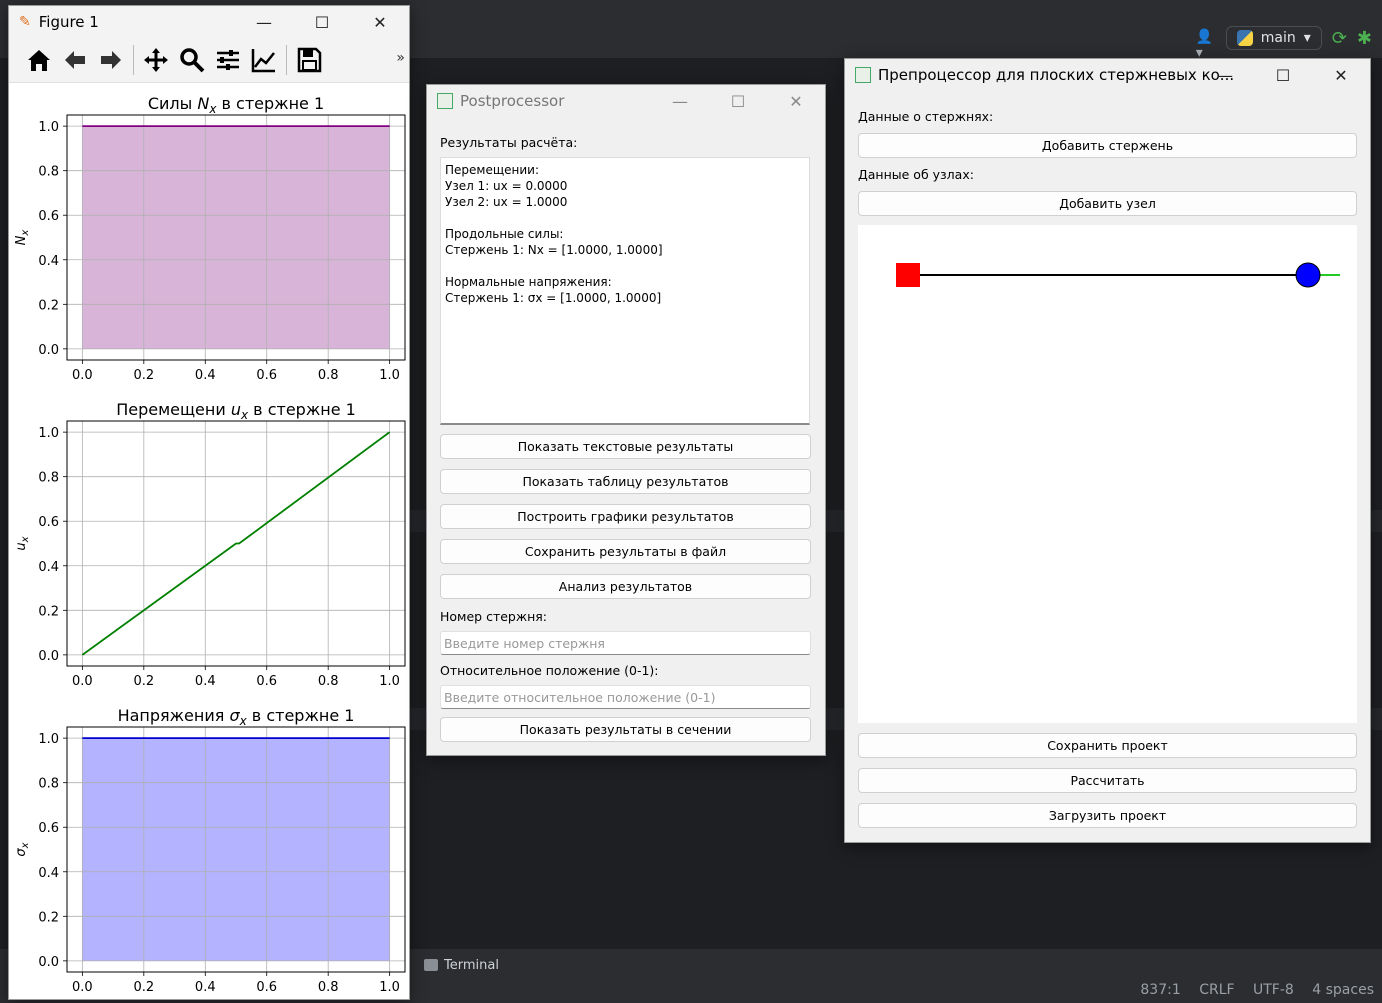 This screenshot has width=1382, height=1003. I want to click on branch-label: main, so click(1278, 38).